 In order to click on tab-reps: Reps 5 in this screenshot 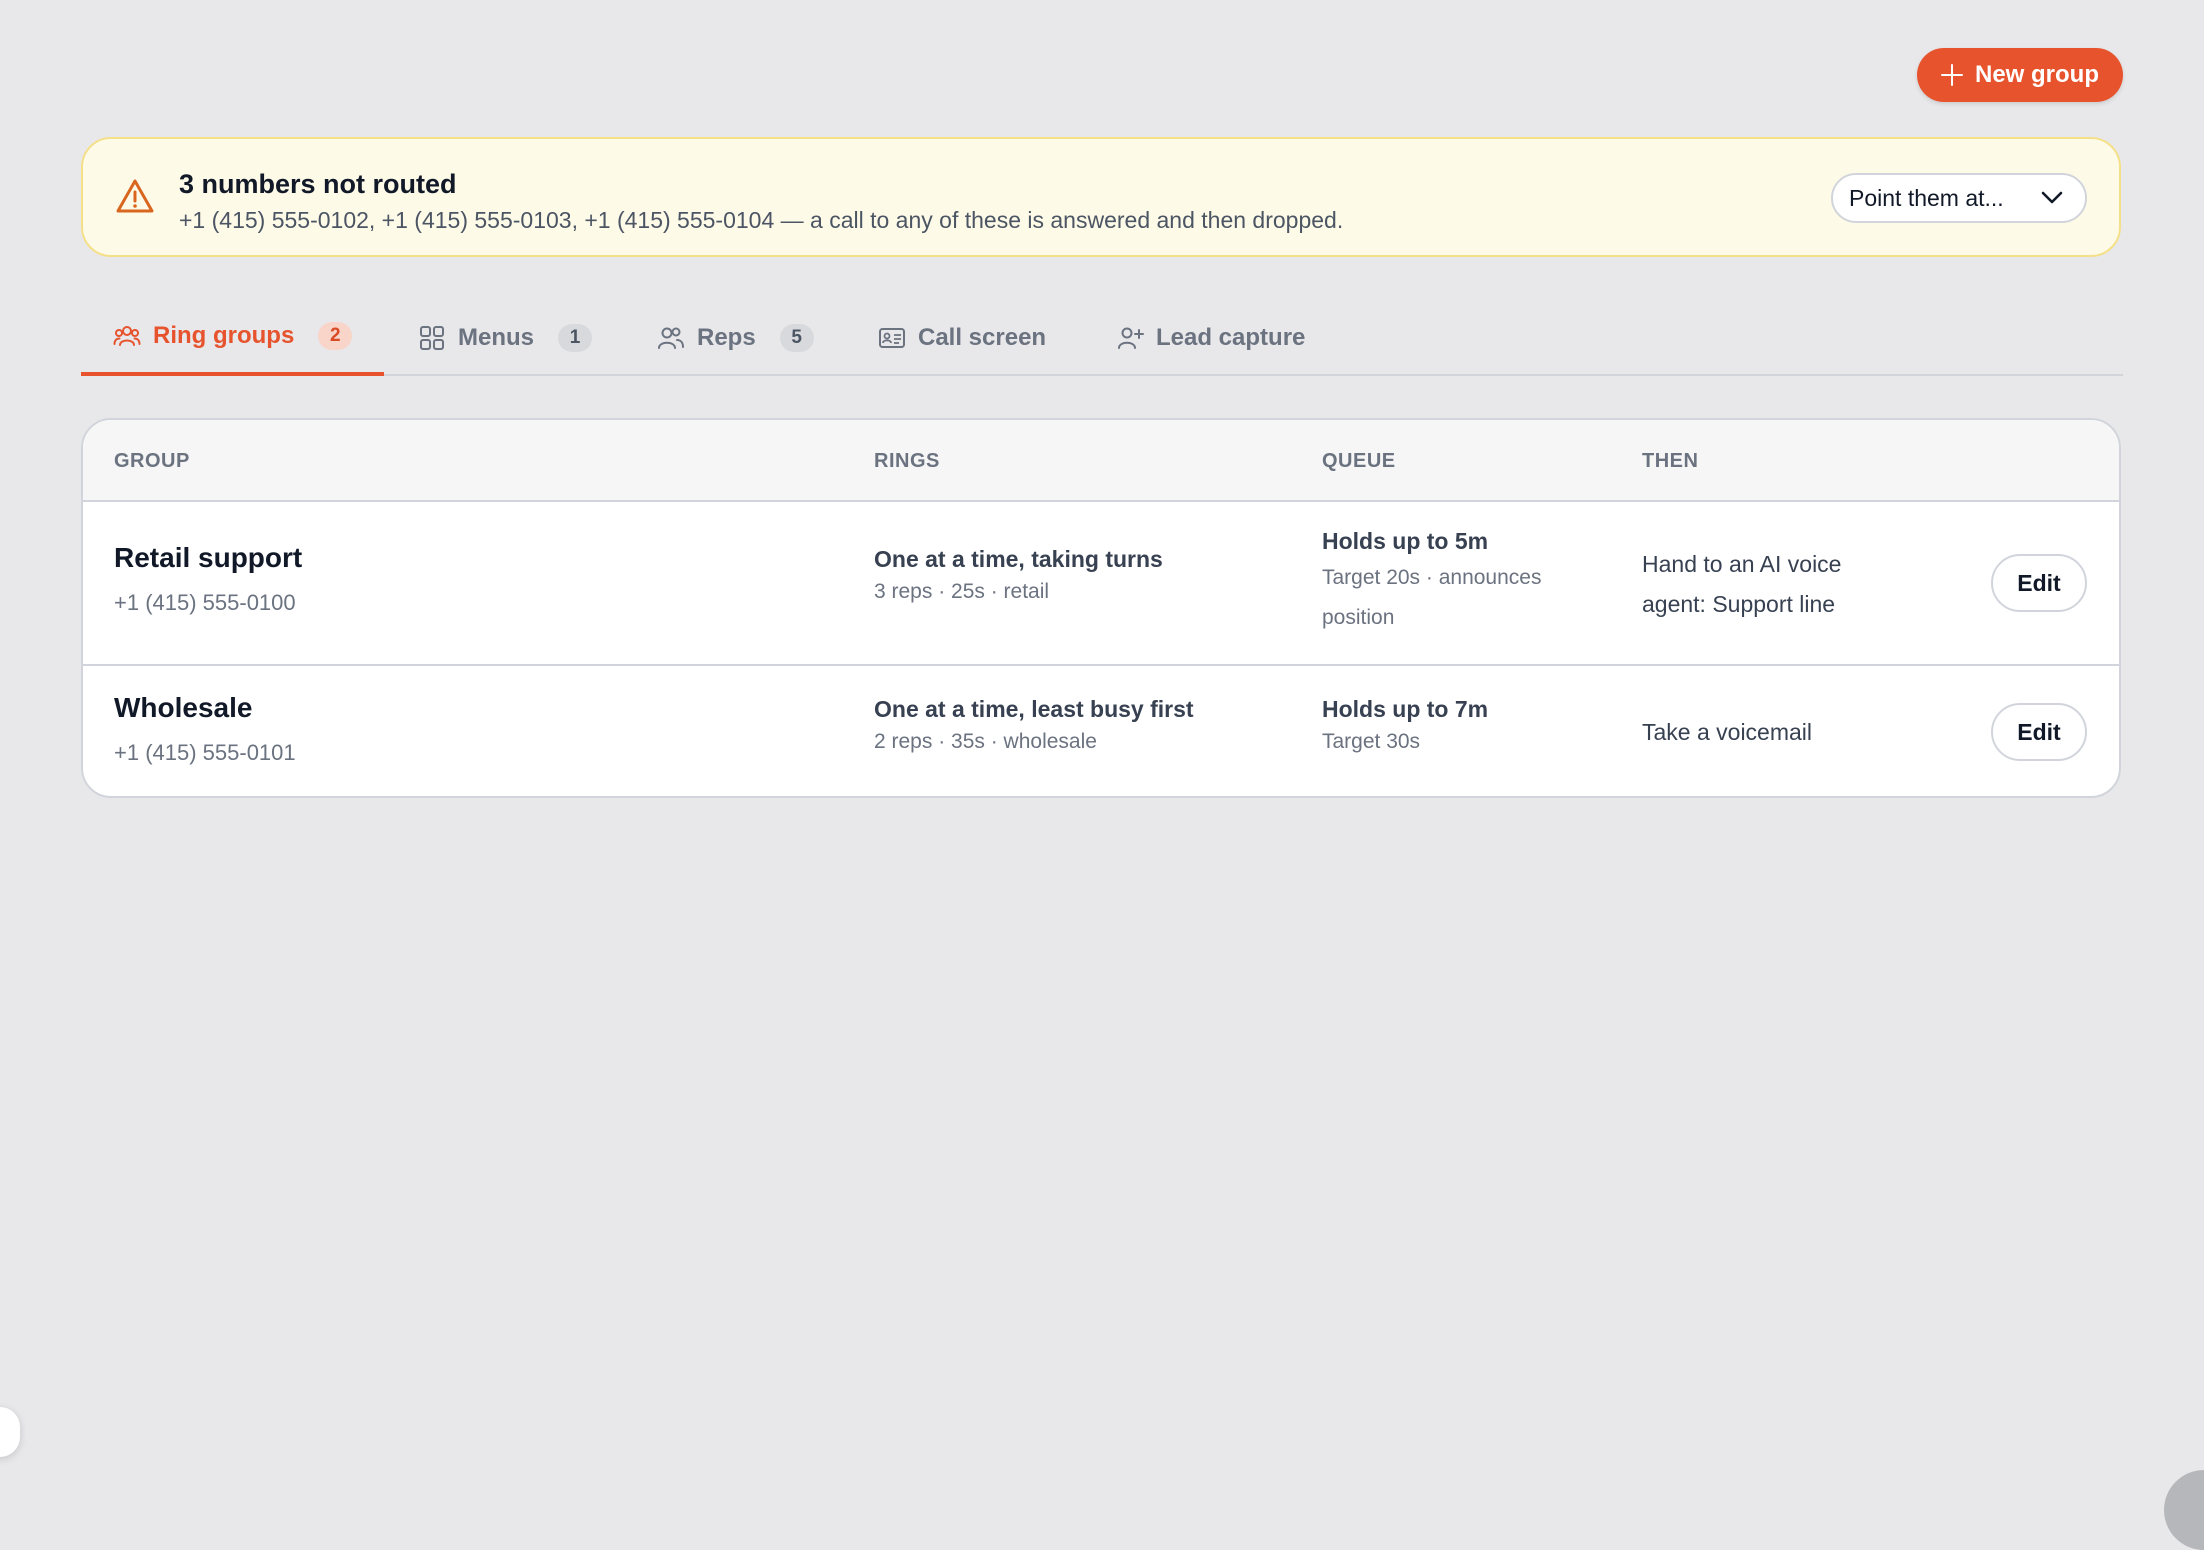, I will do `click(735, 338)`.